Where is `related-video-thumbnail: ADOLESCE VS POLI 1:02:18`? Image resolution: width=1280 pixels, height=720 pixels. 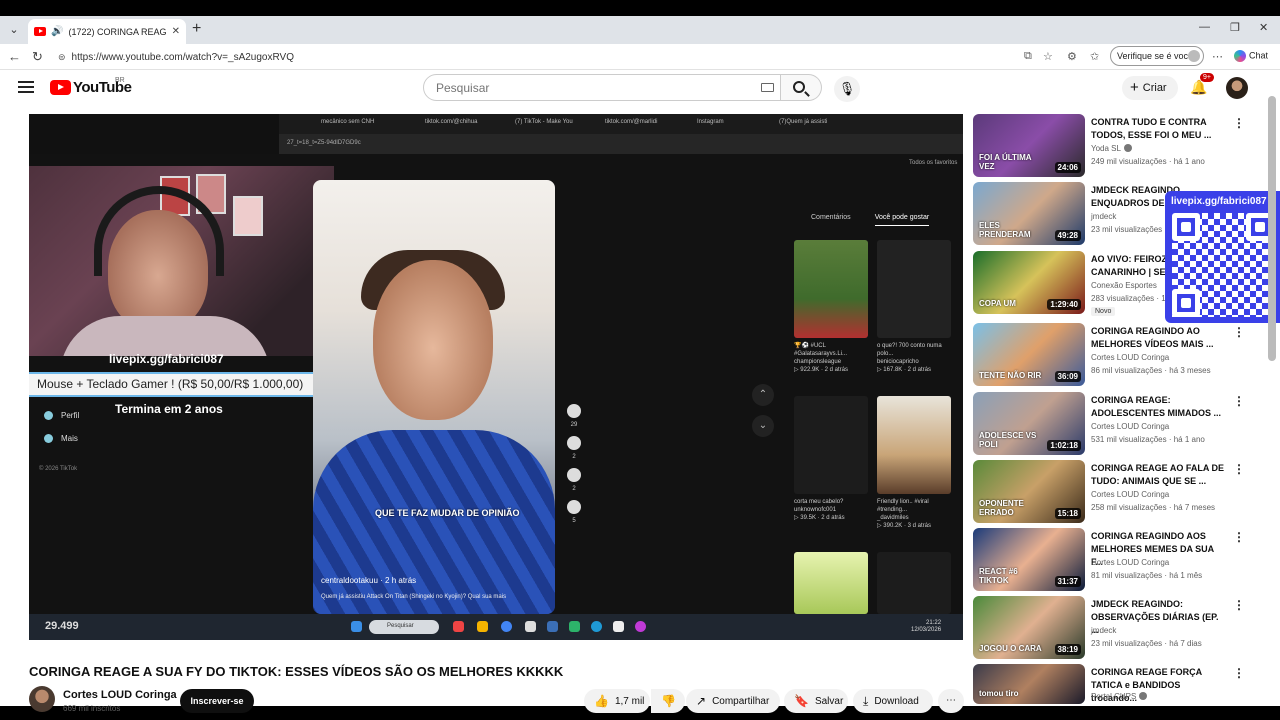 related-video-thumbnail: ADOLESCE VS POLI 1:02:18 is located at coordinates (1029, 423).